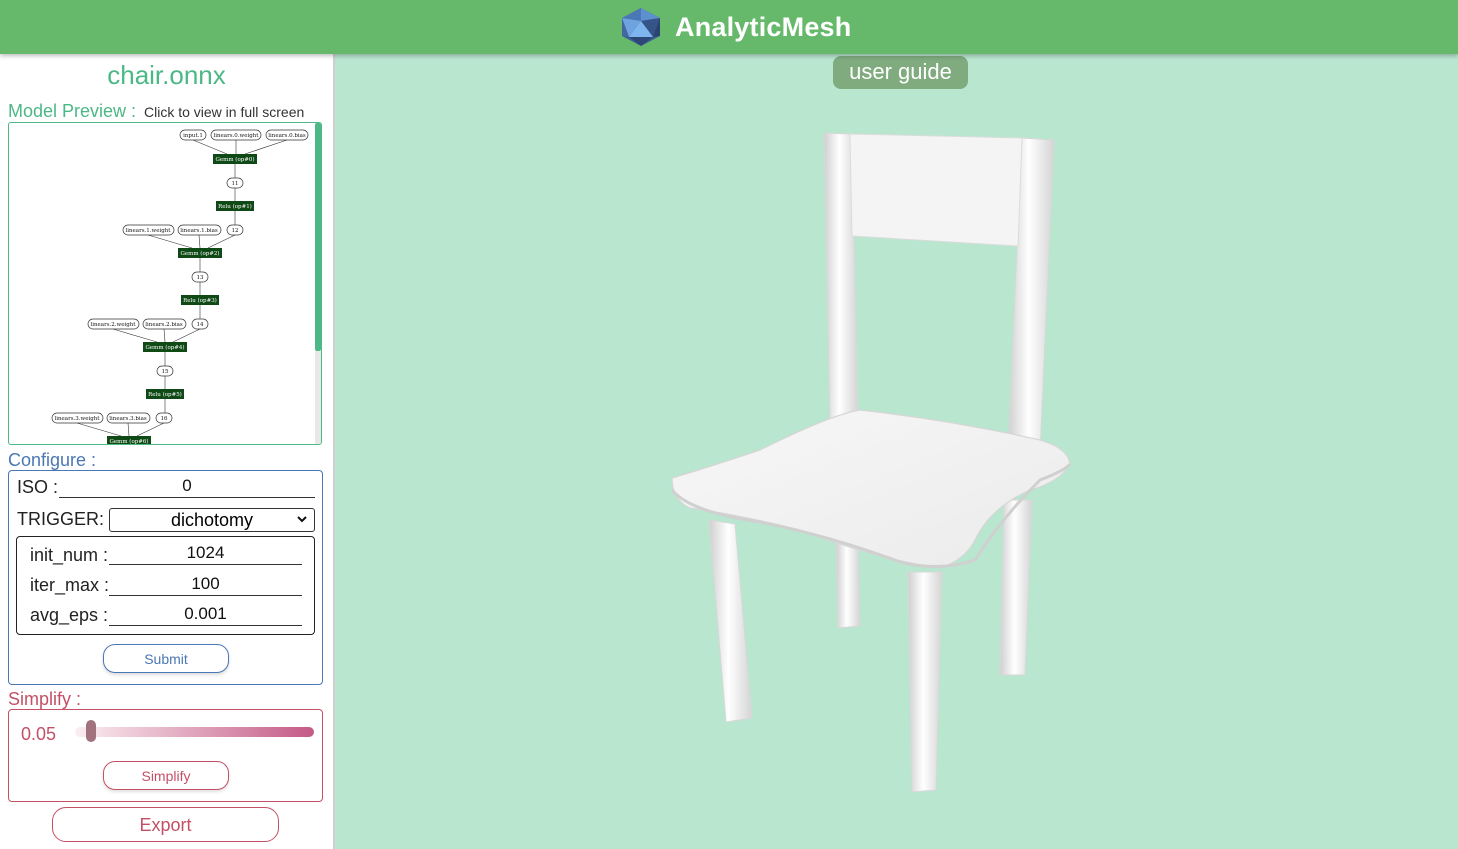 This screenshot has height=849, width=1458. Describe the element at coordinates (900, 72) in the screenshot. I see `user-guide-button: user guide` at that location.